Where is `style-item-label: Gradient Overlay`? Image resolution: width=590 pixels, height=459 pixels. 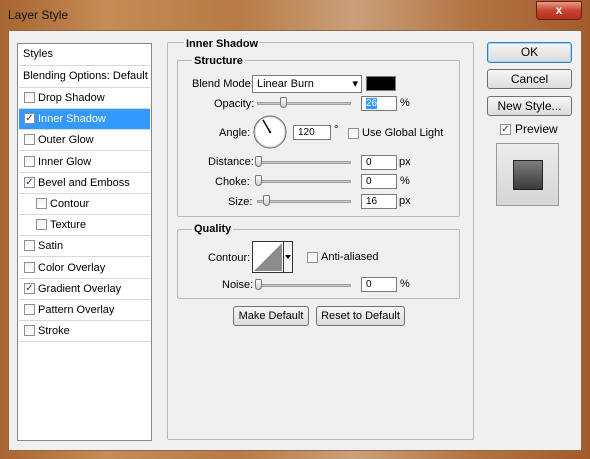 style-item-label: Gradient Overlay is located at coordinates (80, 288).